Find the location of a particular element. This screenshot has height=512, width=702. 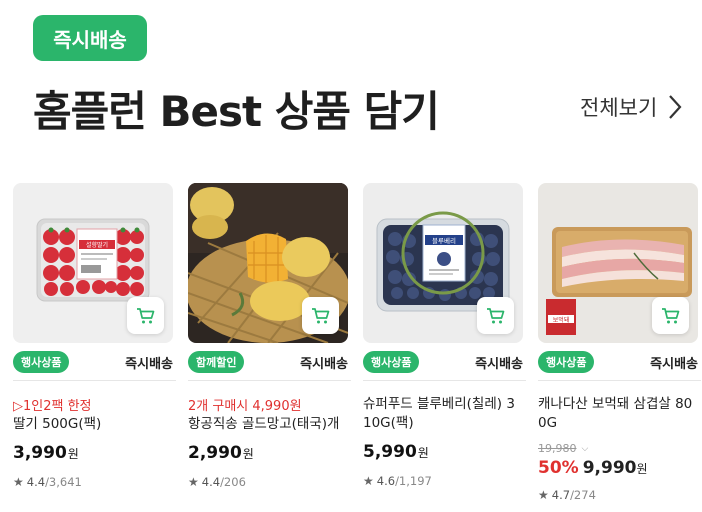

product-price: 5,990원 is located at coordinates (396, 452).